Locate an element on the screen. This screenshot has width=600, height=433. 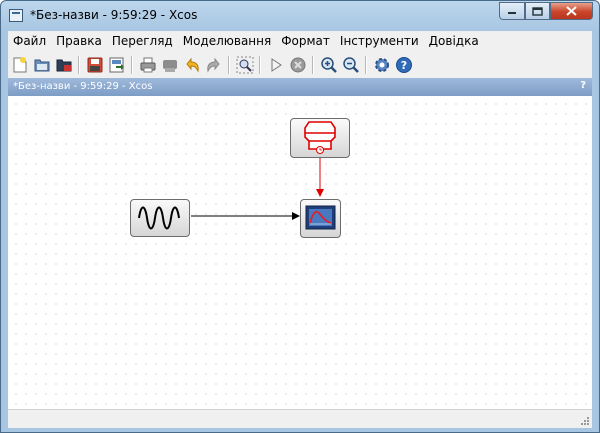
minimize-button is located at coordinates (512, 11).